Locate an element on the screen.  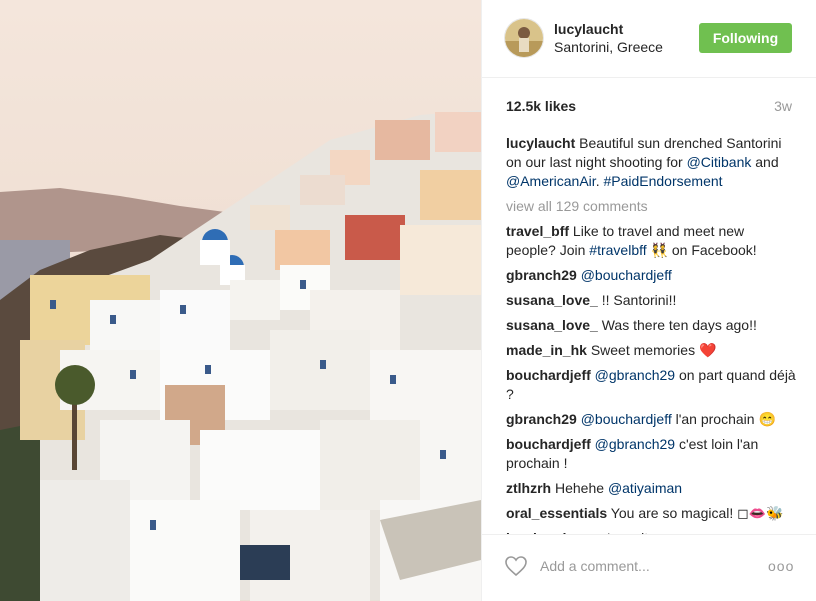
caption-text-2: and is located at coordinates (765, 162).